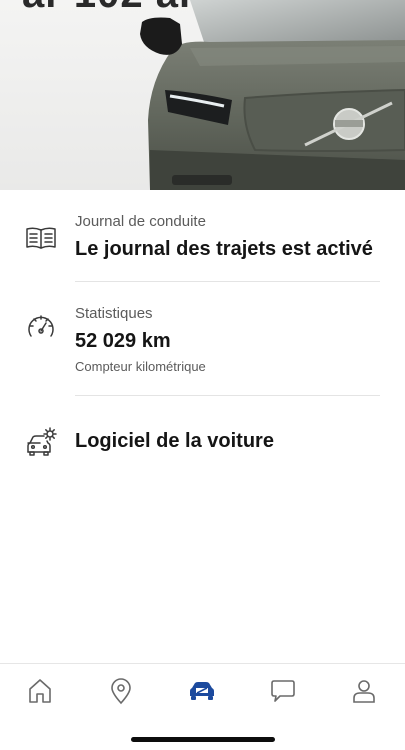  I want to click on car-name-title: ar 102 ar, so click(109, 8).